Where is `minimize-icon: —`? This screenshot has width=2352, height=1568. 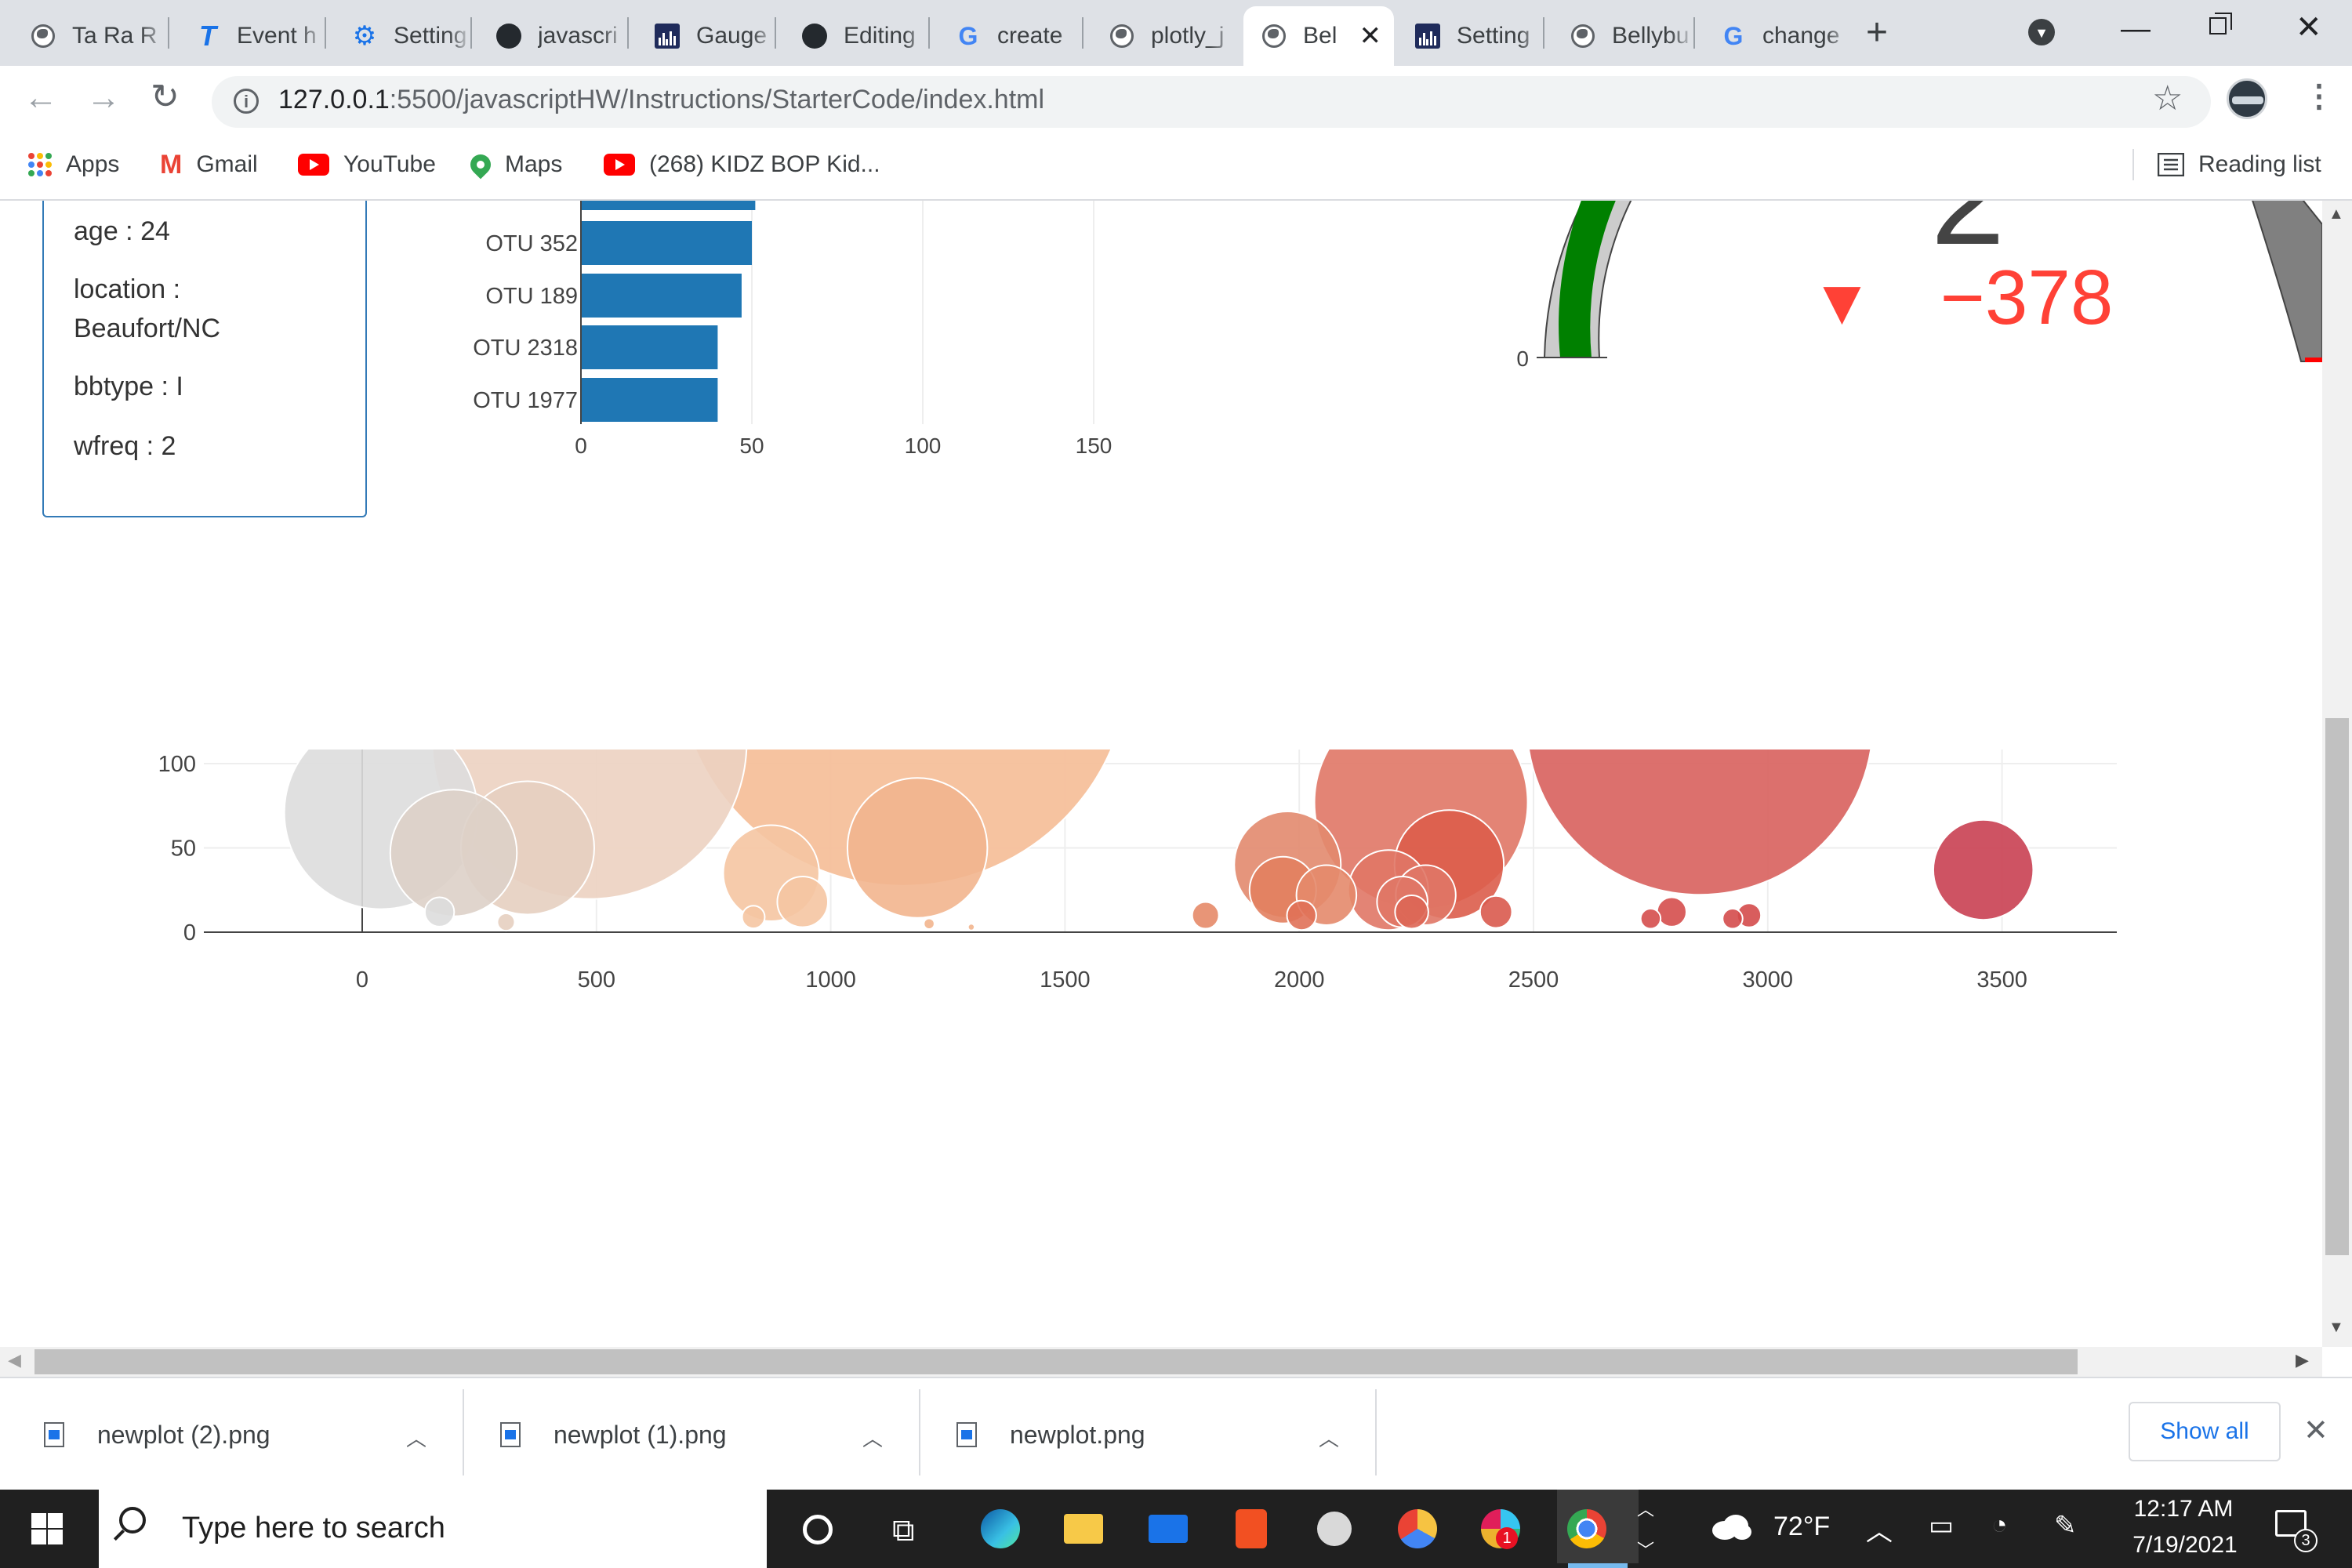
minimize-icon: — is located at coordinates (2136, 29).